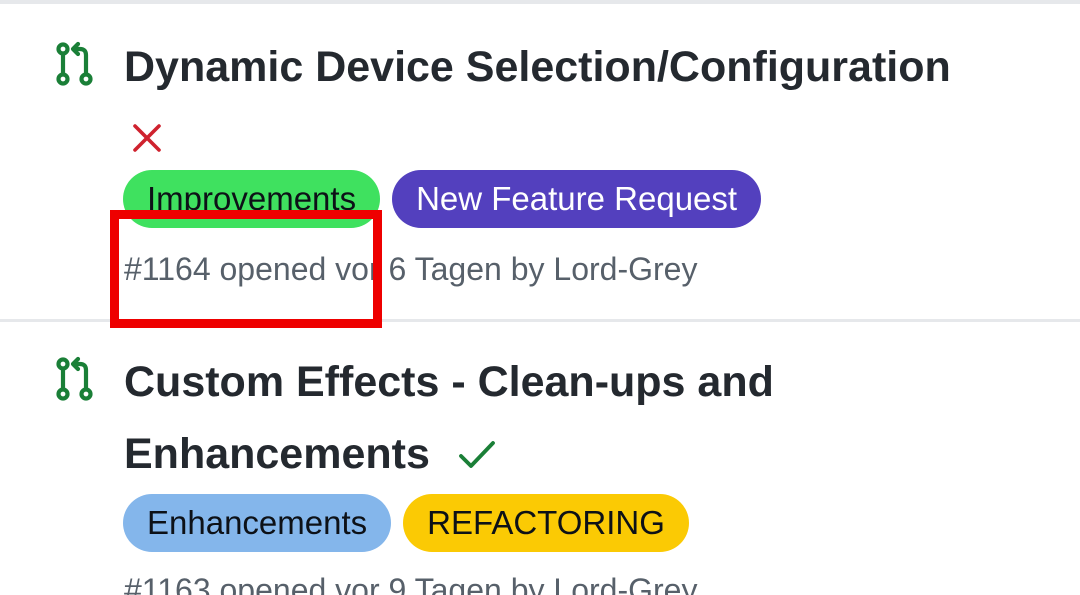 This screenshot has width=1080, height=595. I want to click on label-improvements: Improvements, so click(252, 199).